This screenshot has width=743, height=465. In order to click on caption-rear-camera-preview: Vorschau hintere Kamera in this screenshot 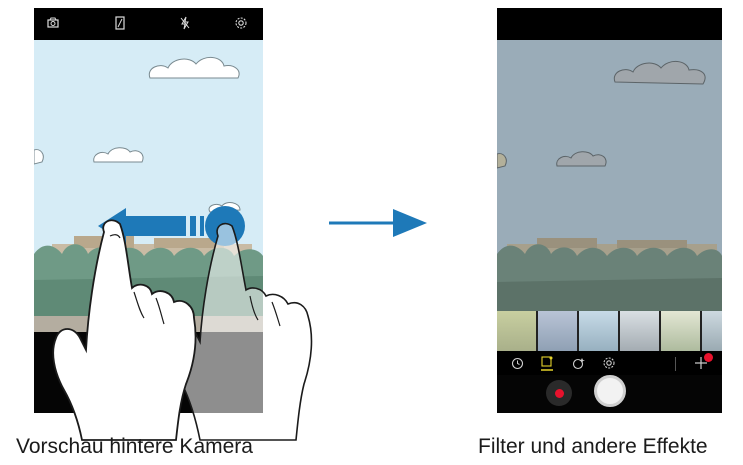, I will do `click(134, 446)`.